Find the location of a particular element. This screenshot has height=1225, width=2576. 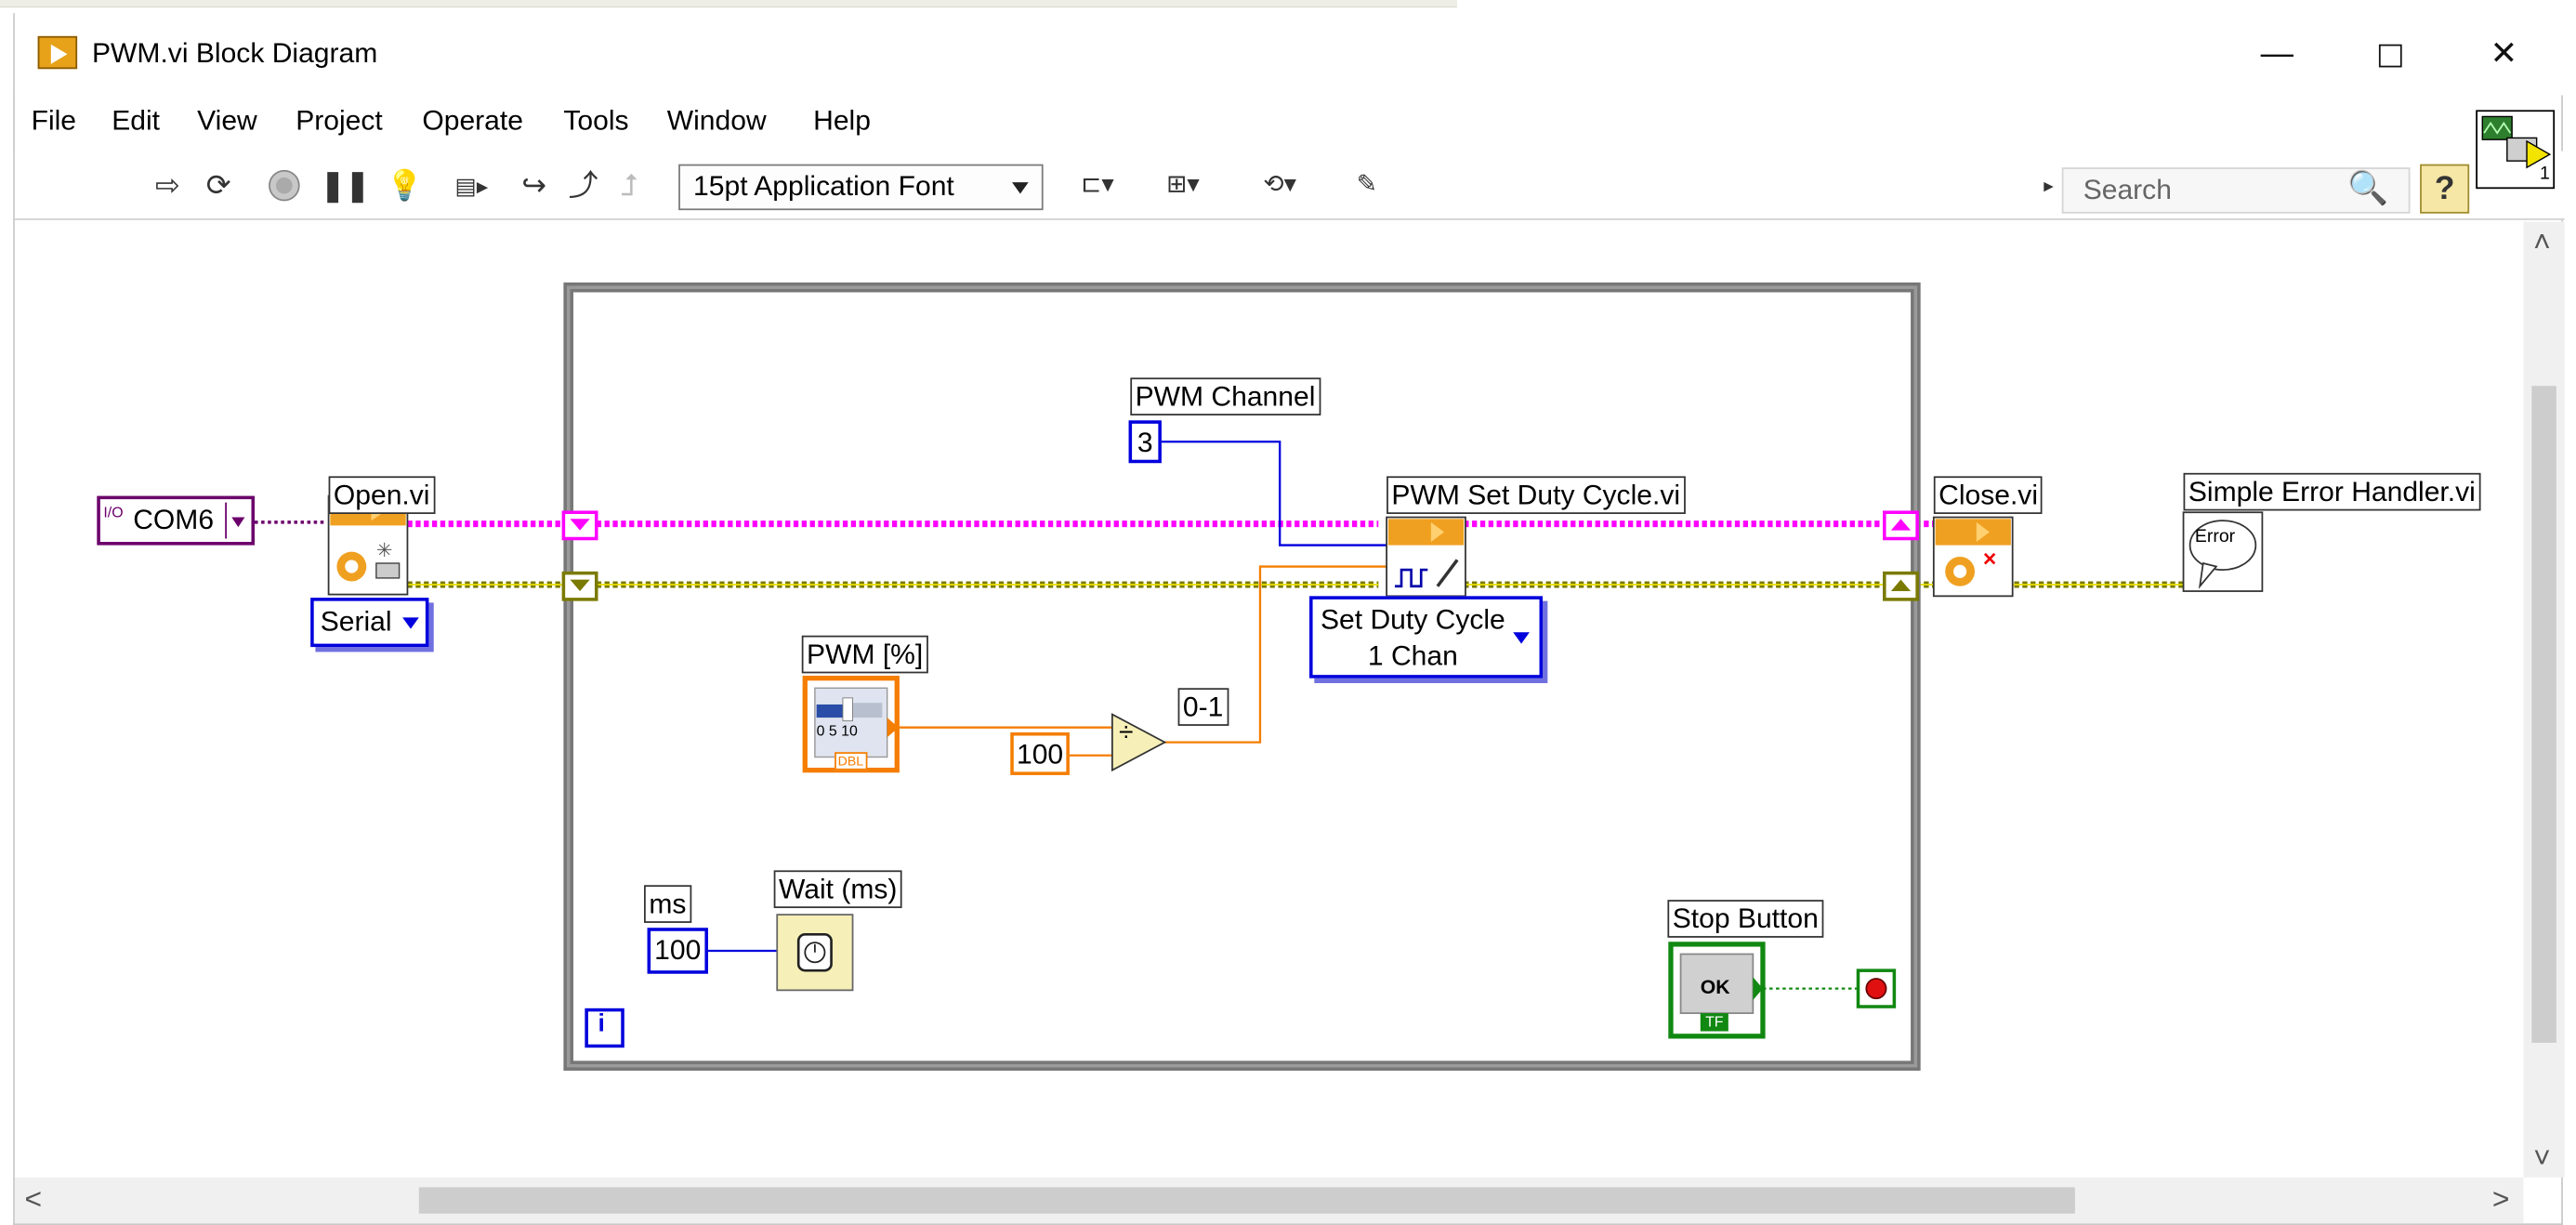

scroll-down-icon: ˅ is located at coordinates (2542, 1158).